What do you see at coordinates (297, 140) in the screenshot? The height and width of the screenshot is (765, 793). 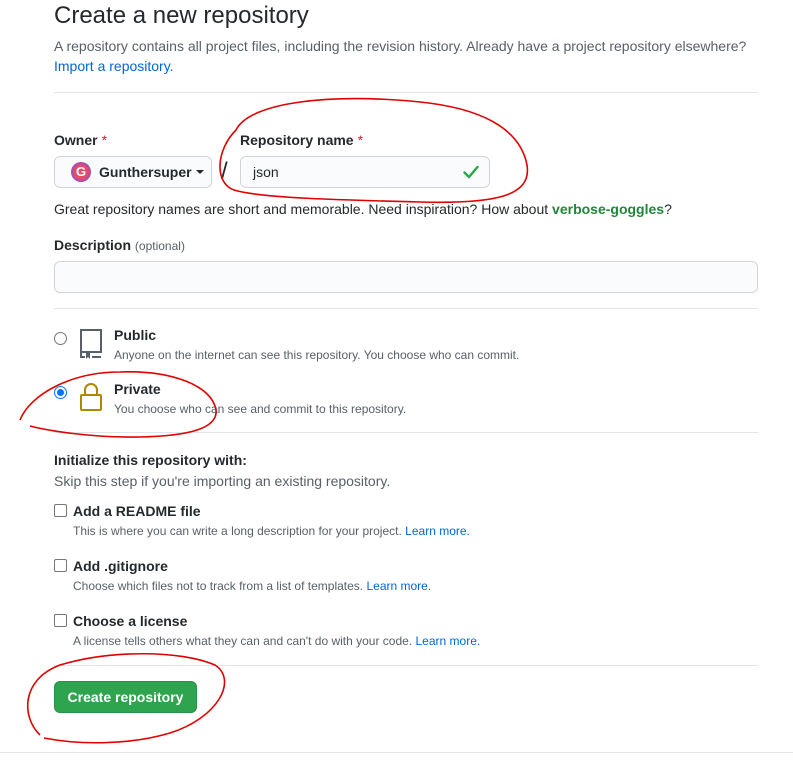 I see `repo-name-label-text: Repository name` at bounding box center [297, 140].